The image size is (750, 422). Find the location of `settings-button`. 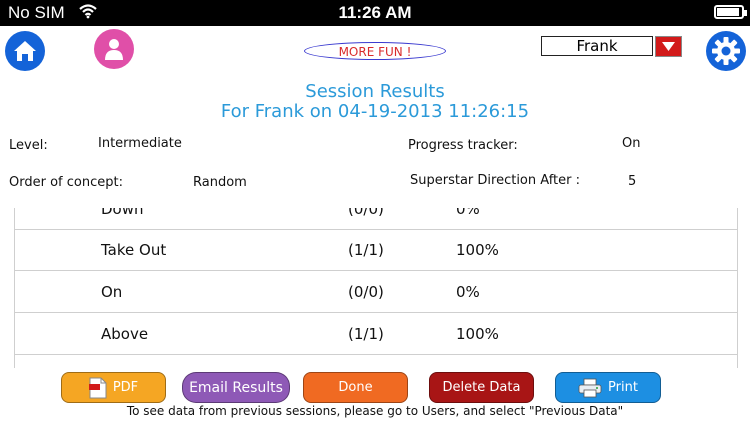

settings-button is located at coordinates (726, 51).